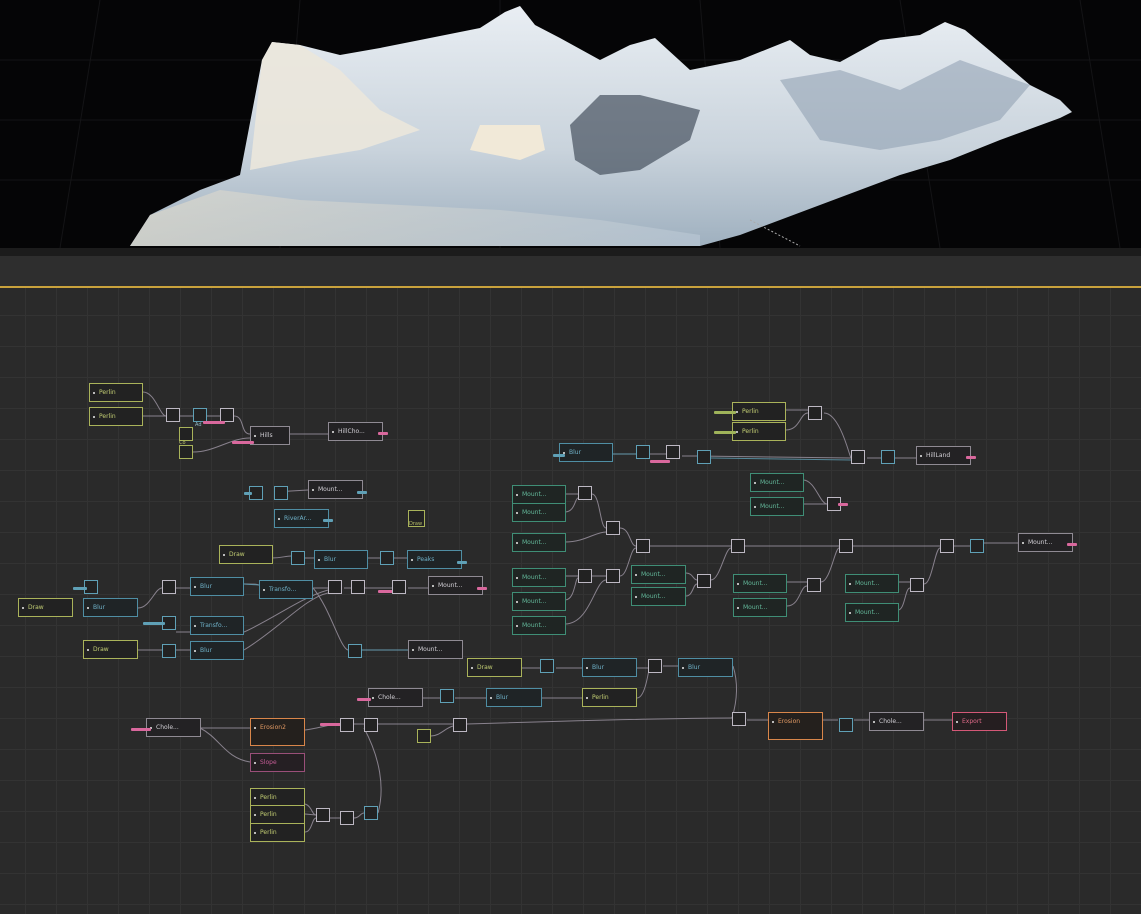 The image size is (1141, 914). I want to click on viewport-splitter, so click(570, 252).